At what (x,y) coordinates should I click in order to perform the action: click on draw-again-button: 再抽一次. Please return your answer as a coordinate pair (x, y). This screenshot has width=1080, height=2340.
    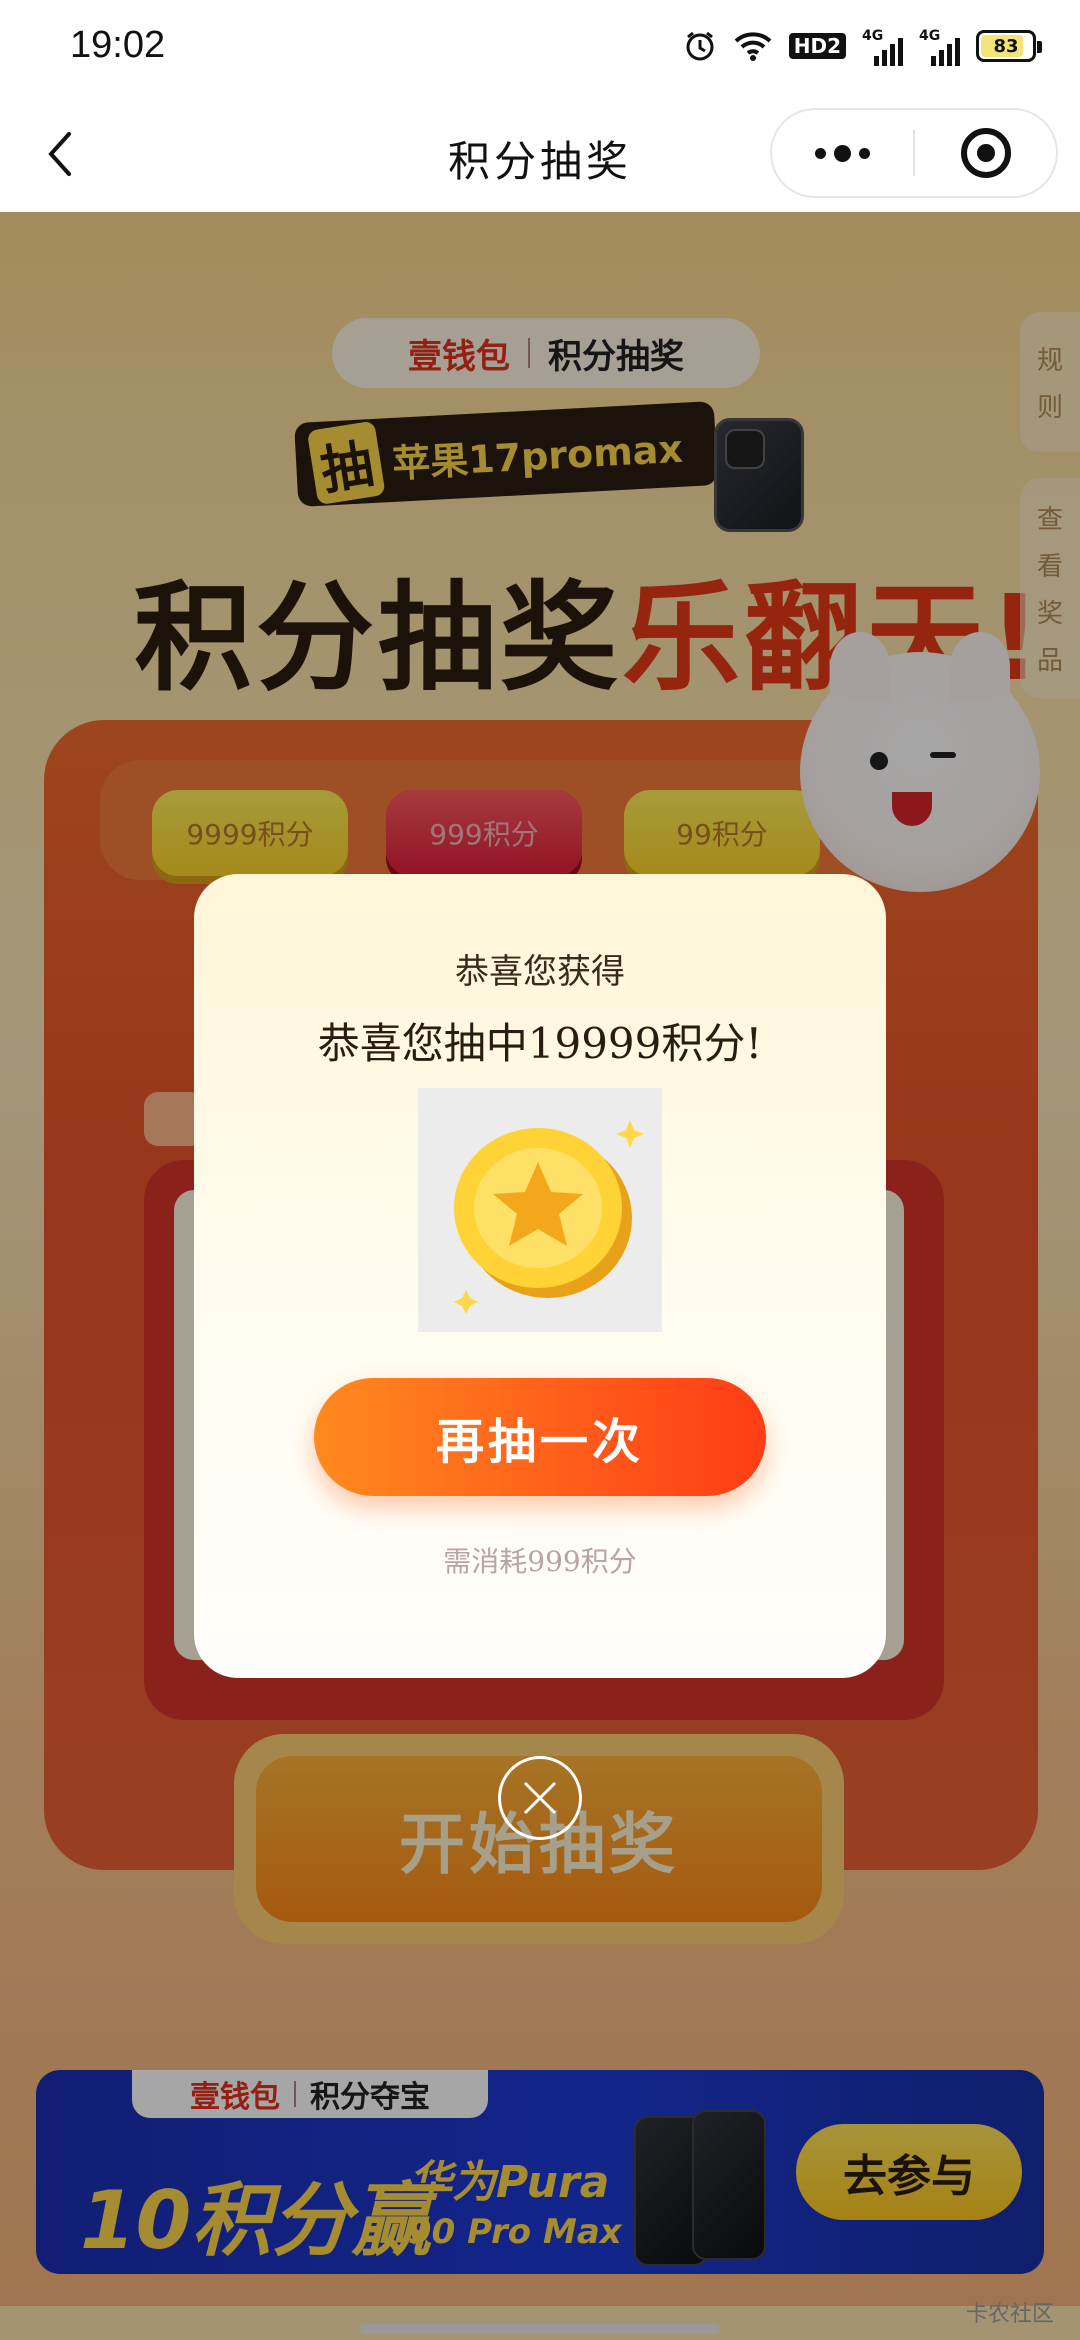
    Looking at the image, I should click on (540, 1437).